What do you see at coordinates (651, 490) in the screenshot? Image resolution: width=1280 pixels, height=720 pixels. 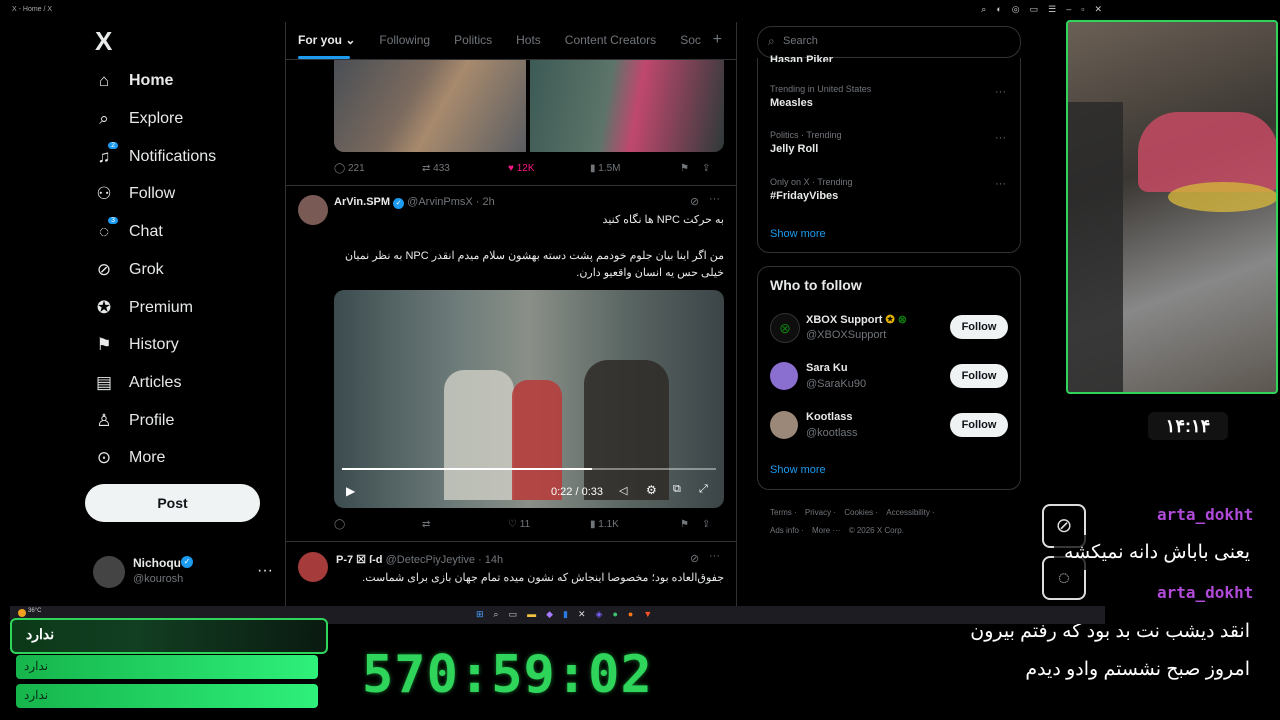 I see `settings-icon: ⚙` at bounding box center [651, 490].